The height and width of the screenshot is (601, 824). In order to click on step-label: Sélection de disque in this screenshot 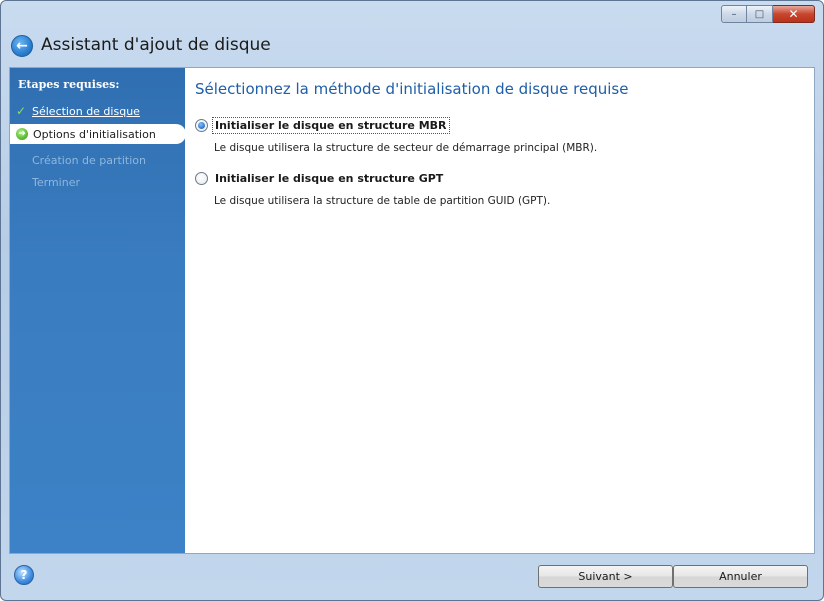, I will do `click(86, 111)`.